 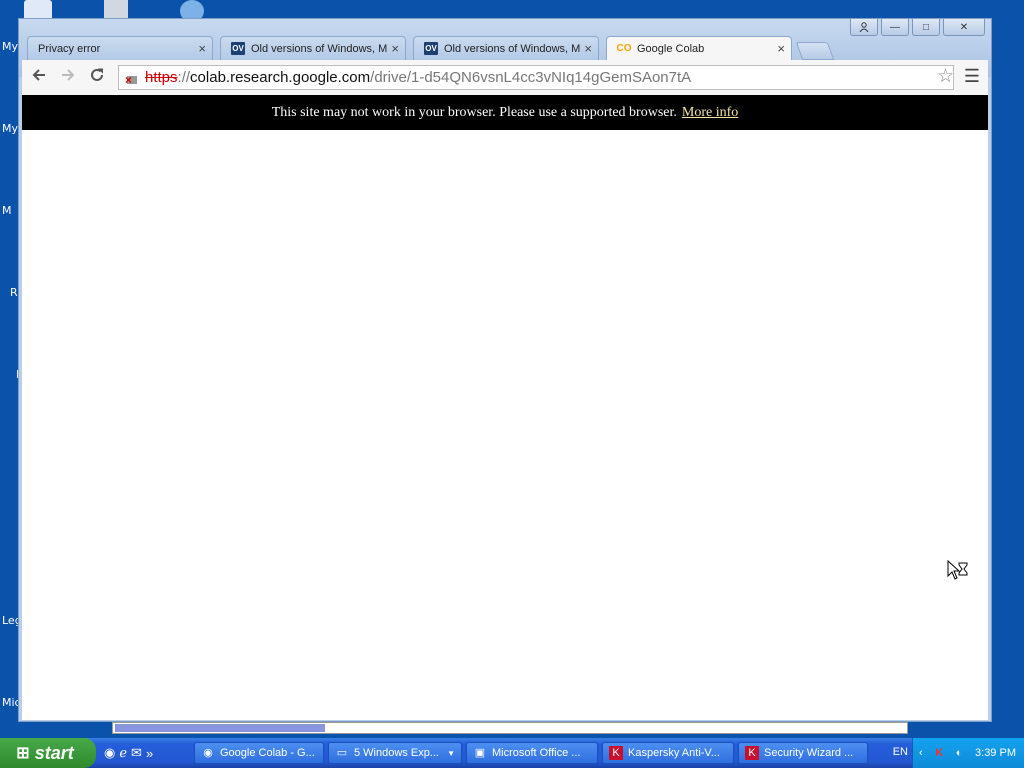 I want to click on office-icon: ▣, so click(x=480, y=753).